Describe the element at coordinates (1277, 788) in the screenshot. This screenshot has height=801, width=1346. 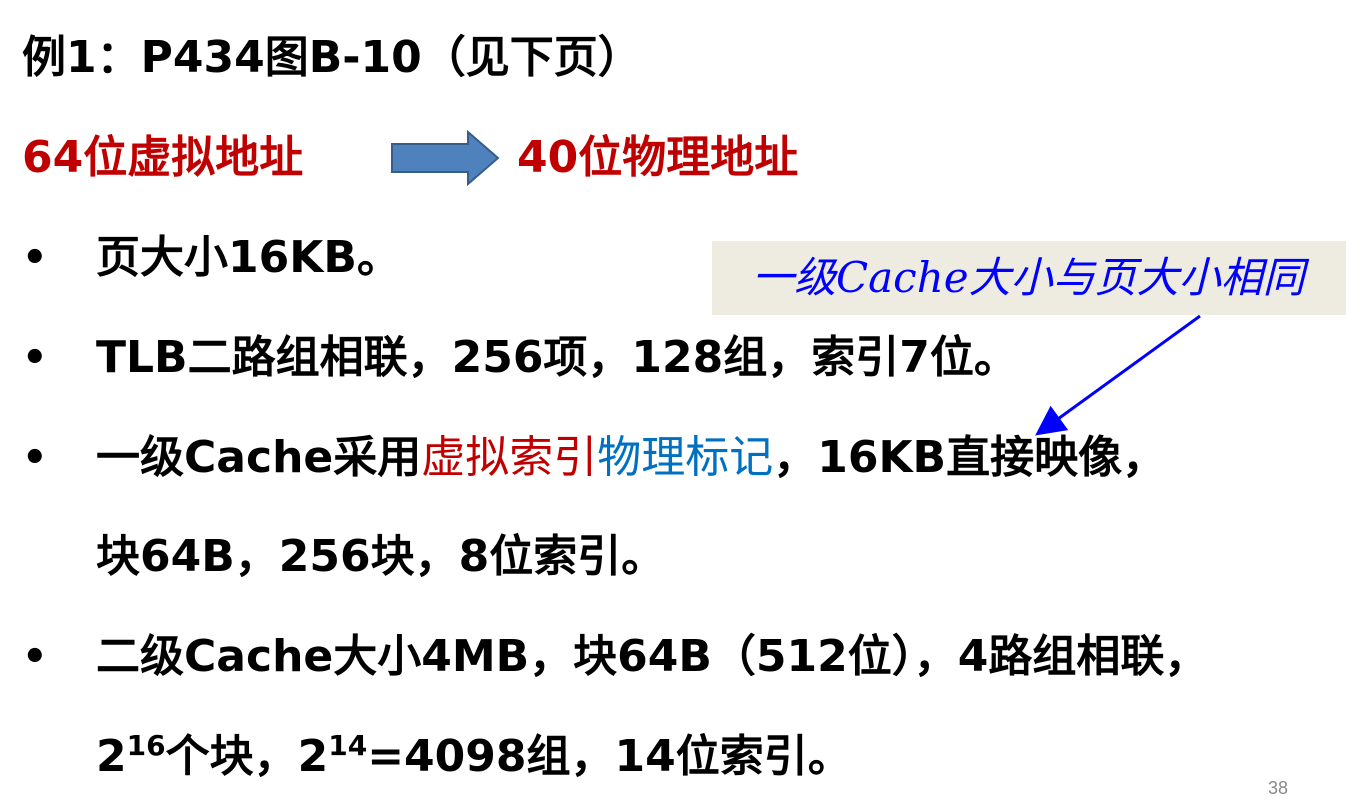
I see `page-number: 38` at that location.